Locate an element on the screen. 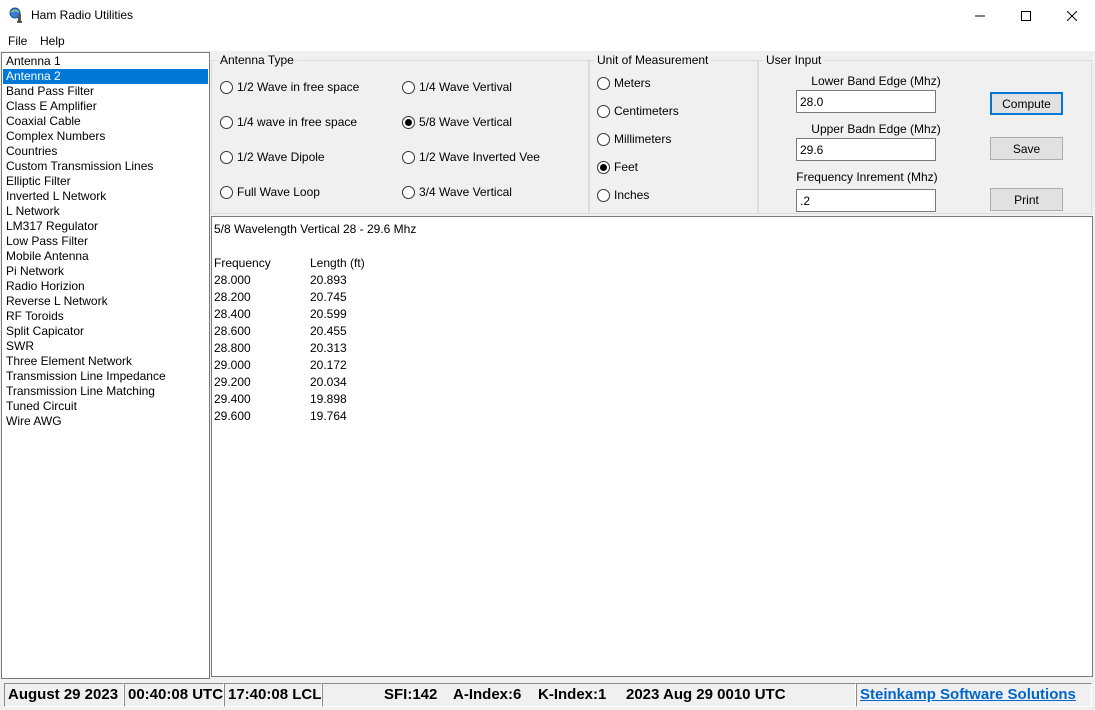  sidebar-item: Band Pass Filter is located at coordinates (105, 91).